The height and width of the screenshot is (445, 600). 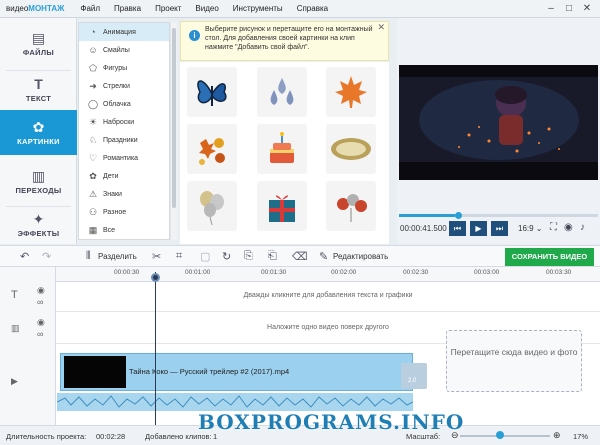 I want to click on split-icon: ⫴, so click(x=88, y=256).